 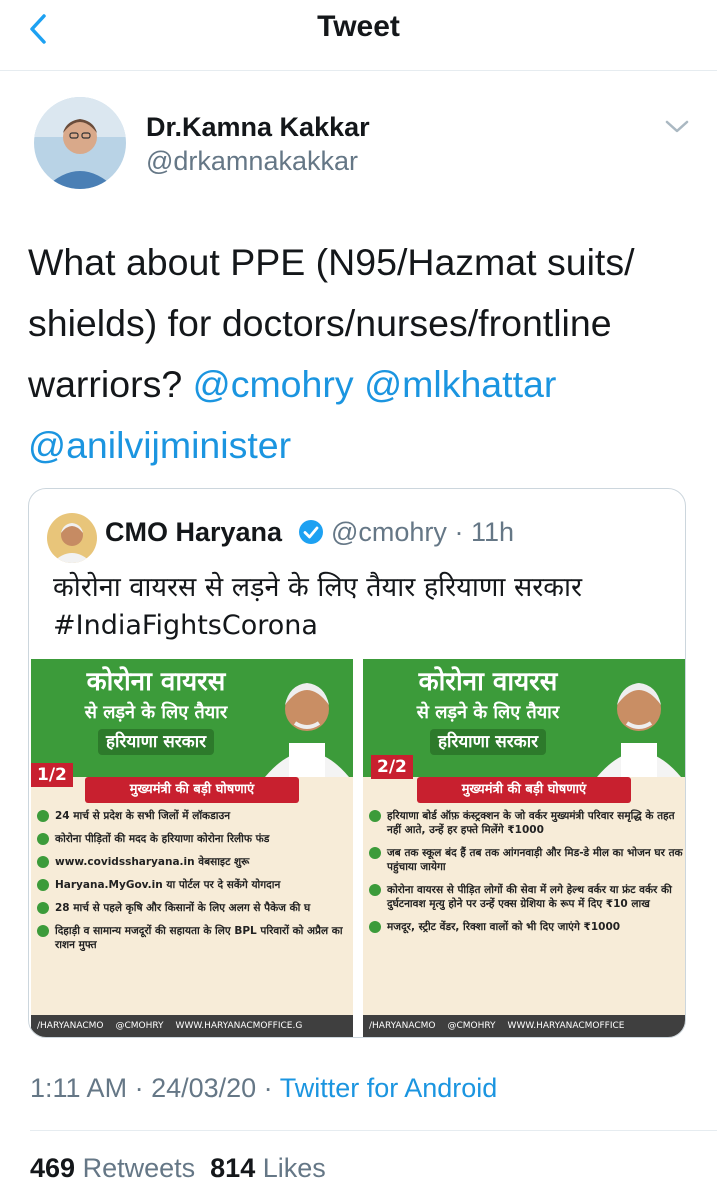 What do you see at coordinates (566, 1026) in the screenshot?
I see `footer-website: WWW.HARYANACMOFFICE` at bounding box center [566, 1026].